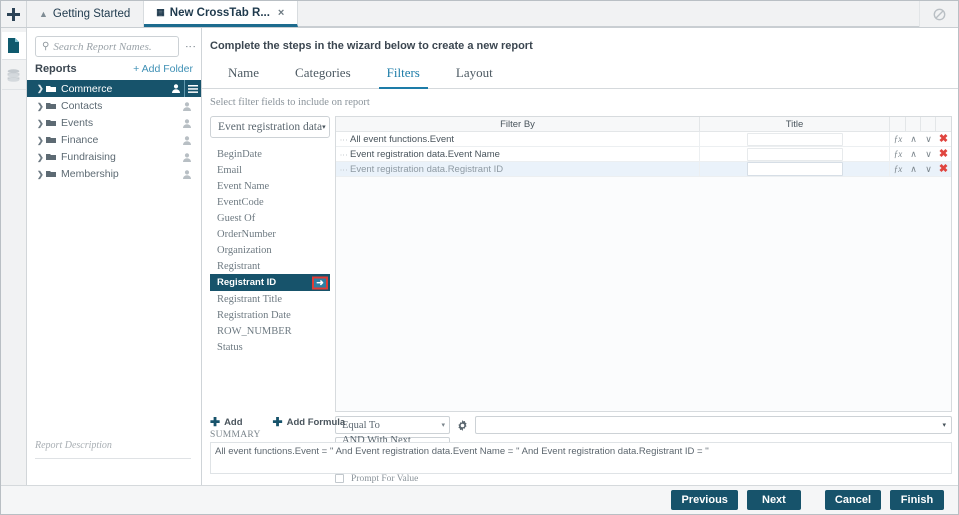 The height and width of the screenshot is (515, 959). What do you see at coordinates (309, 422) in the screenshot?
I see `add-formula-button: ✚ Add Formula` at bounding box center [309, 422].